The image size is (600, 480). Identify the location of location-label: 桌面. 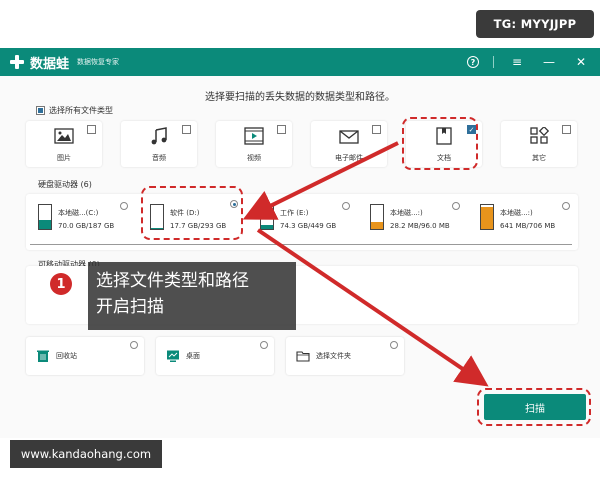
(193, 356).